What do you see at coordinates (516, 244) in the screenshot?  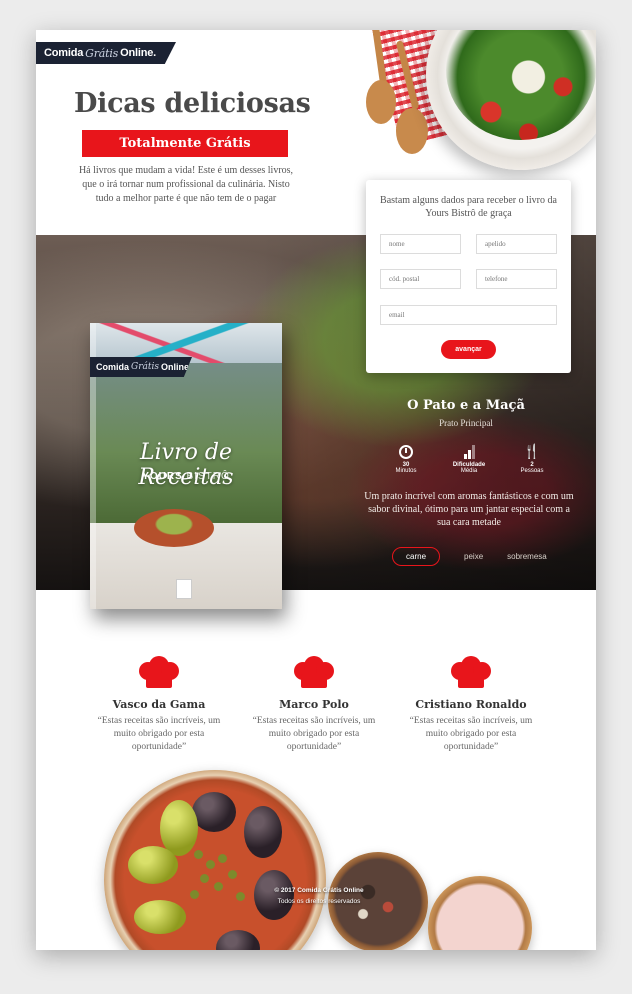 I see `surname-field` at bounding box center [516, 244].